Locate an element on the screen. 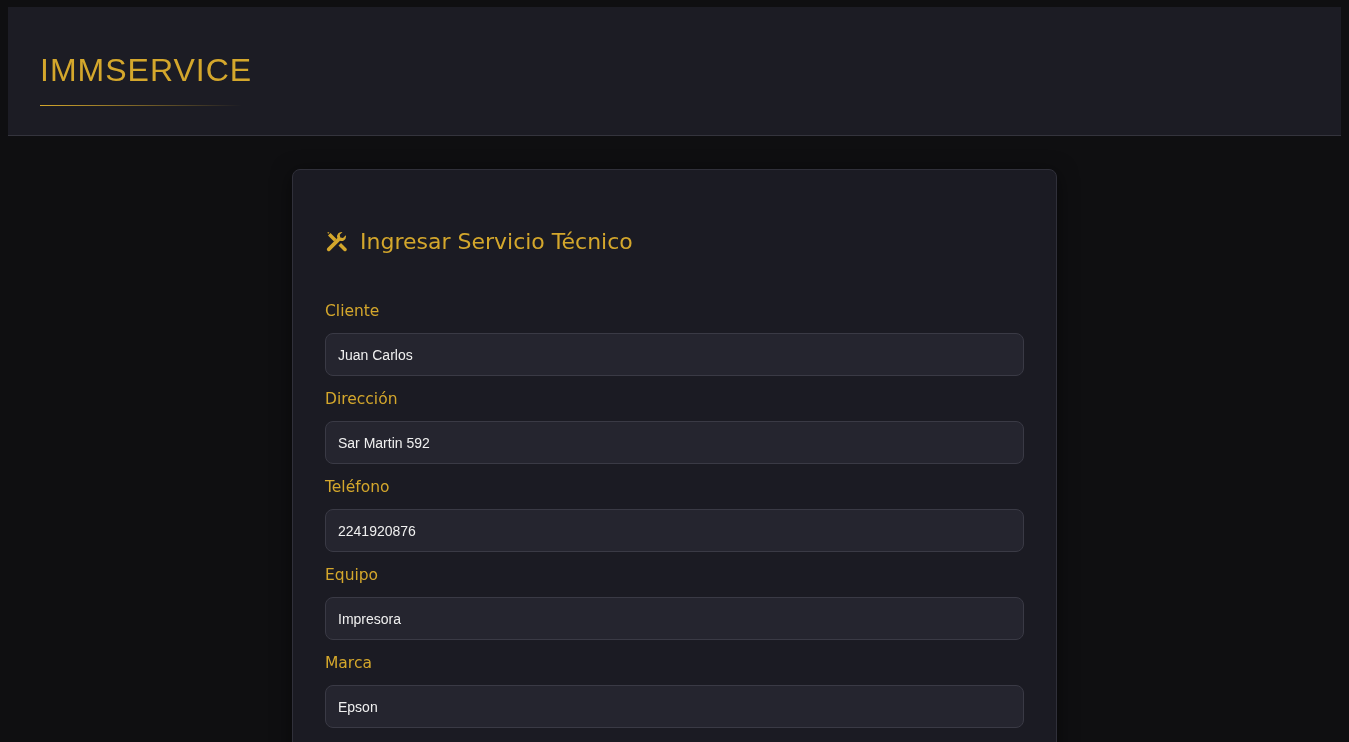 The height and width of the screenshot is (742, 1349). input-field: Sar Martin 592 is located at coordinates (674, 442).